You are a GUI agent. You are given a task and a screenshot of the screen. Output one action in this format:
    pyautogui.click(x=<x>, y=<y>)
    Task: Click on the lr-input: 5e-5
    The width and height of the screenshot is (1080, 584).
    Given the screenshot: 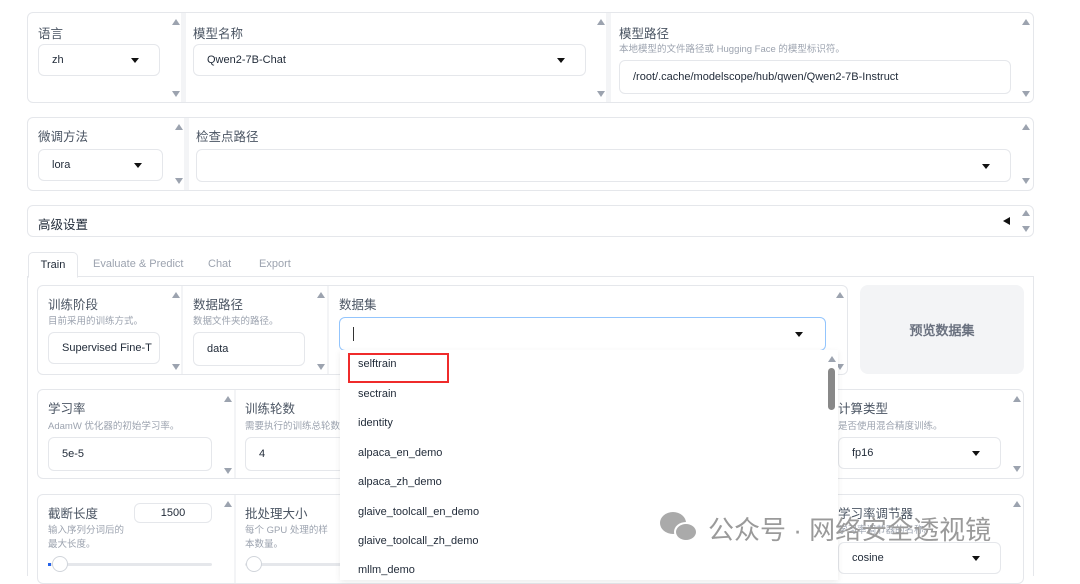 What is the action you would take?
    pyautogui.click(x=130, y=454)
    